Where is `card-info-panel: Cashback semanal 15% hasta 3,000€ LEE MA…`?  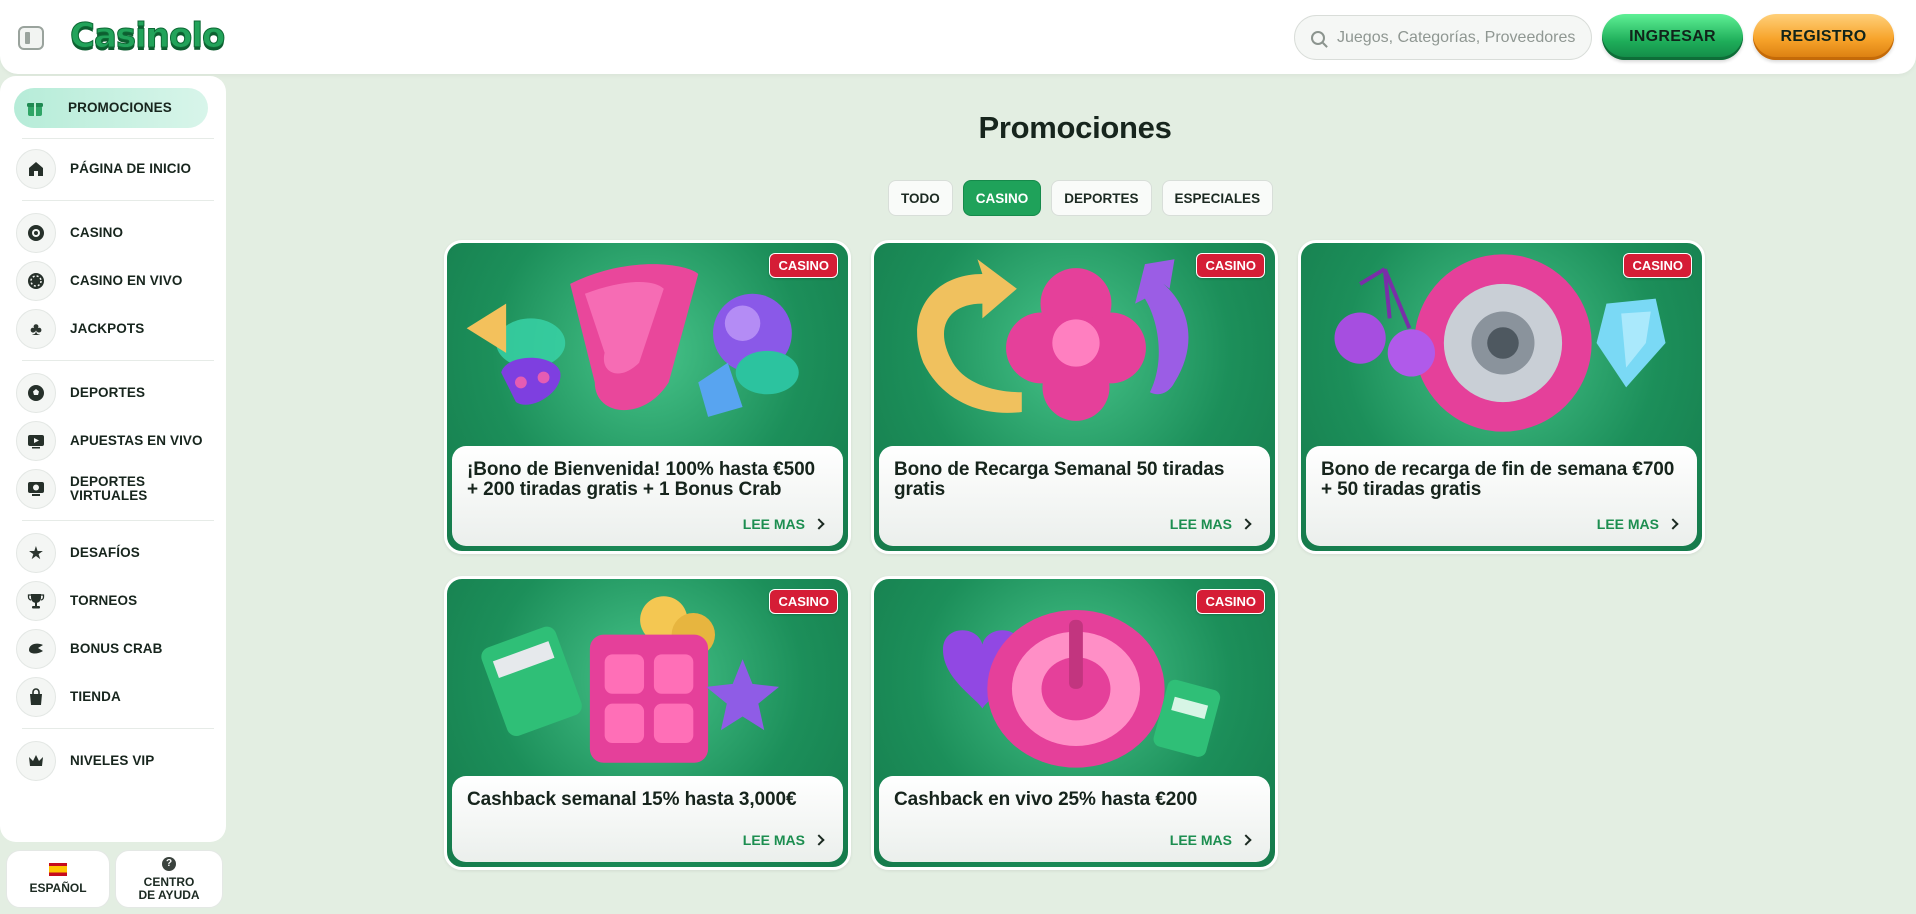 card-info-panel: Cashback semanal 15% hasta 3,000€ LEE MA… is located at coordinates (647, 819).